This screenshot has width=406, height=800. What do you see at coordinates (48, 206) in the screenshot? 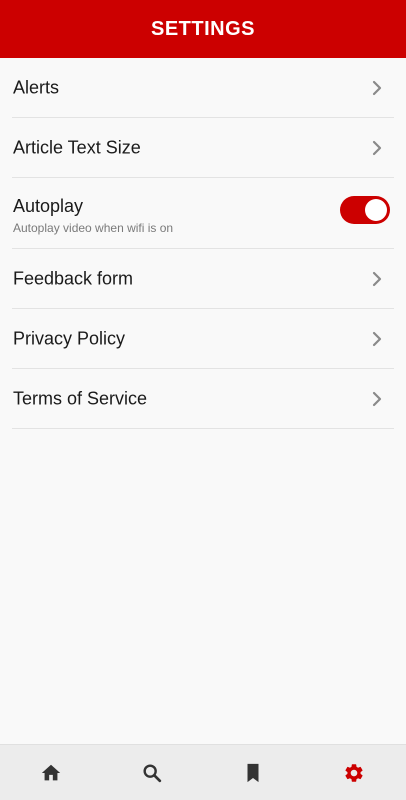
I see `settings-item-label: Autoplay` at bounding box center [48, 206].